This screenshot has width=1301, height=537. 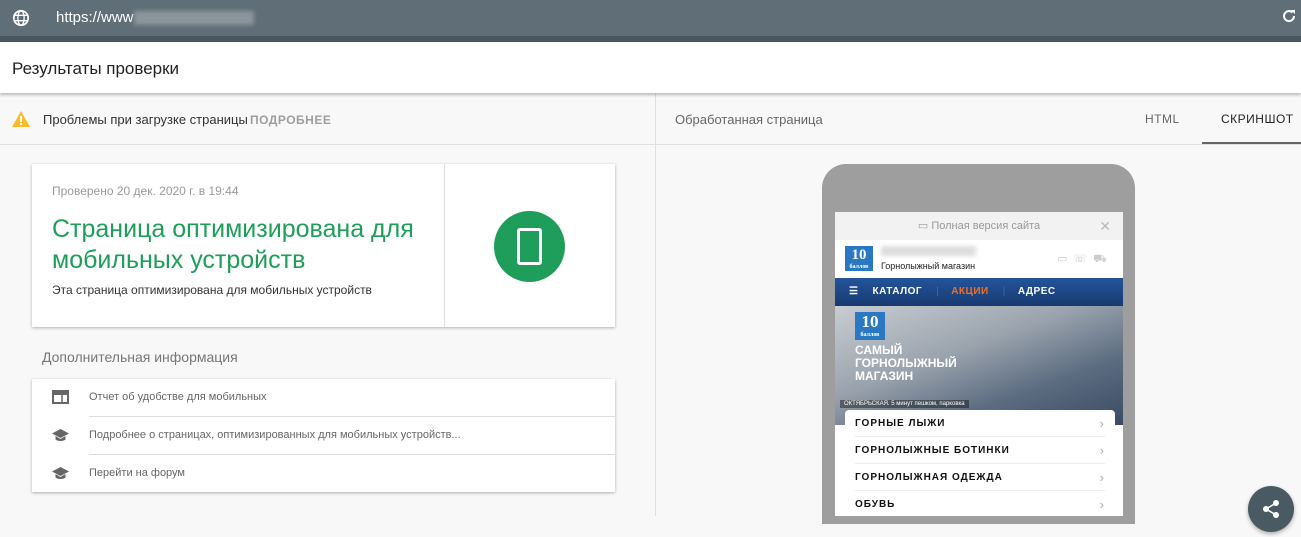 What do you see at coordinates (928, 266) in the screenshot?
I see `site-tagline: Горнолыжный магазин` at bounding box center [928, 266].